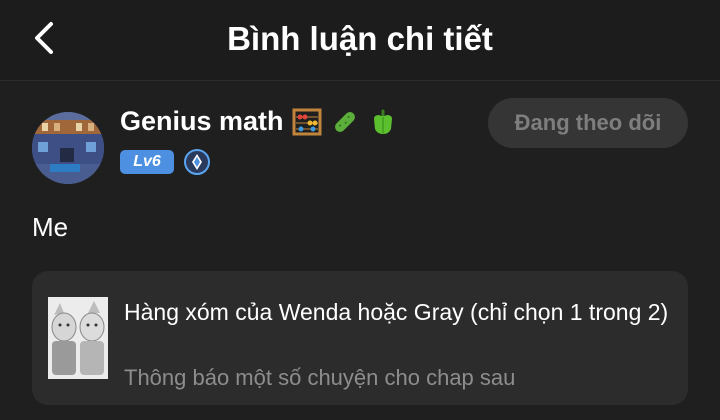 This screenshot has height=420, width=720. What do you see at coordinates (382, 121) in the screenshot?
I see `bell-pepper-emoji` at bounding box center [382, 121].